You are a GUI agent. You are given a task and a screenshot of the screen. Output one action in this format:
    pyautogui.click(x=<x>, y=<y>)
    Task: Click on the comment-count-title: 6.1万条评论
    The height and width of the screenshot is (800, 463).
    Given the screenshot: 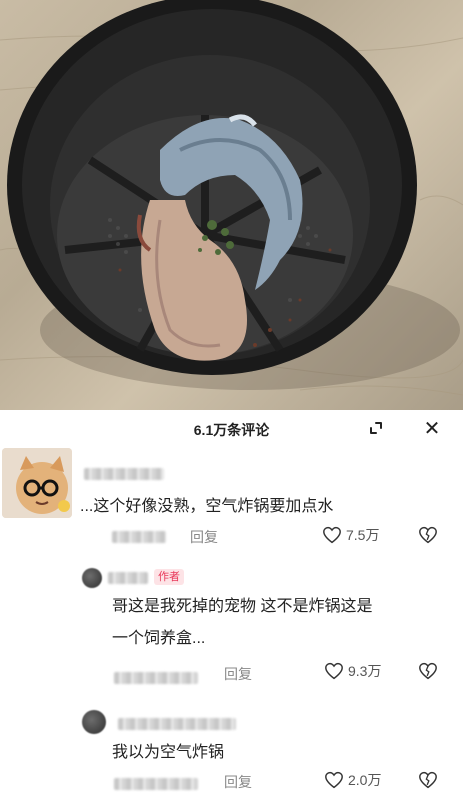 What is the action you would take?
    pyautogui.click(x=231, y=430)
    